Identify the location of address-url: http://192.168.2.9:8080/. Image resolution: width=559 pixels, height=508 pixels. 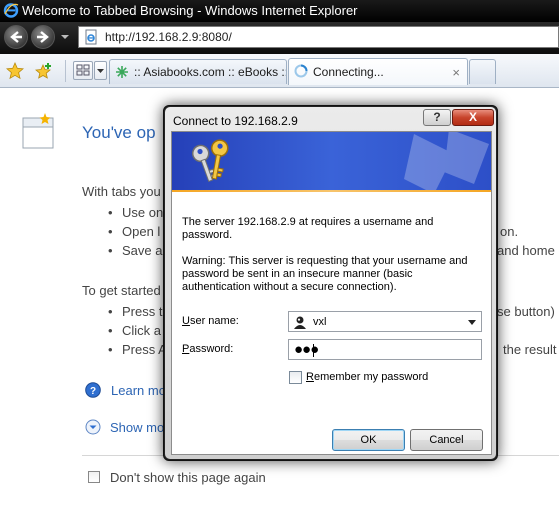
(168, 37).